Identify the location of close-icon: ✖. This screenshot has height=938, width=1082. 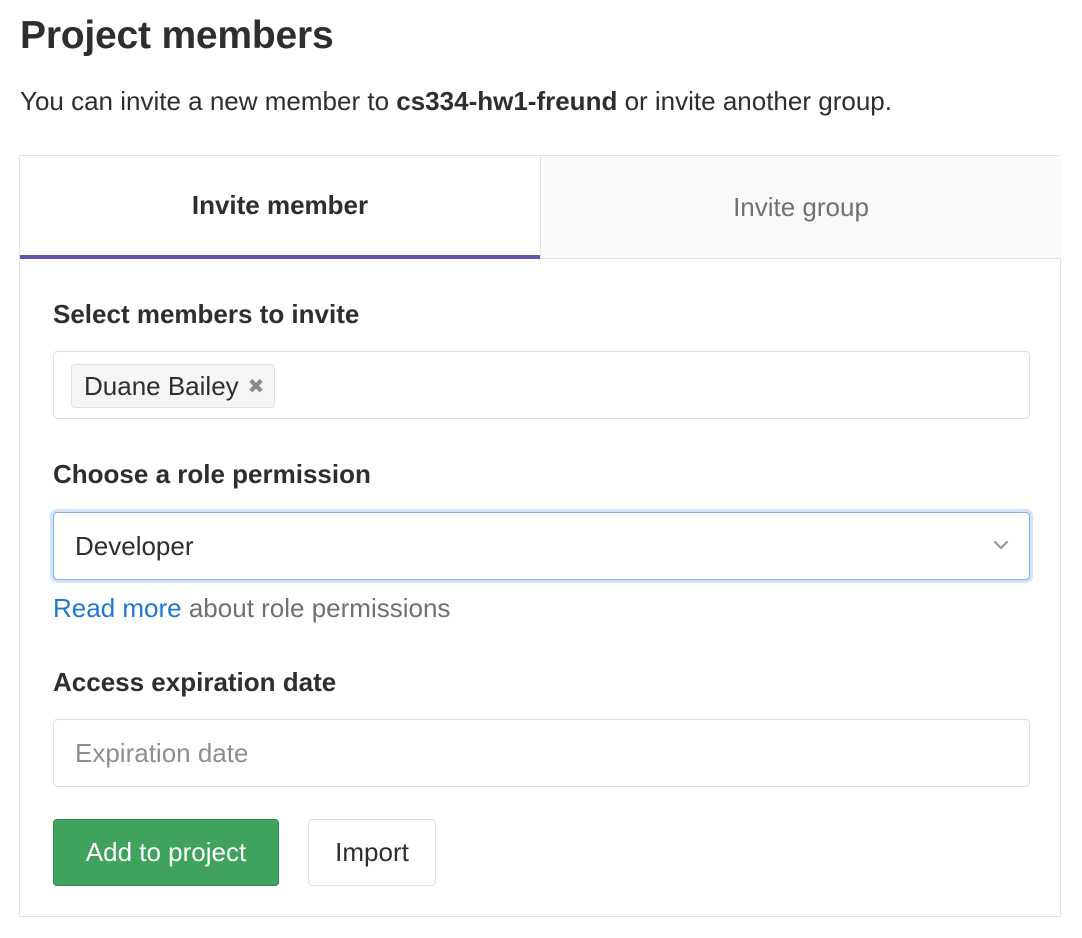
(256, 386).